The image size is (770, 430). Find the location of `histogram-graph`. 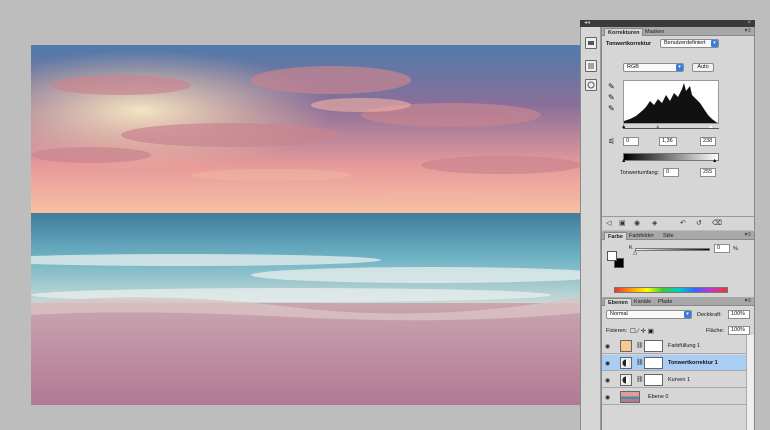

histogram-graph is located at coordinates (671, 103).